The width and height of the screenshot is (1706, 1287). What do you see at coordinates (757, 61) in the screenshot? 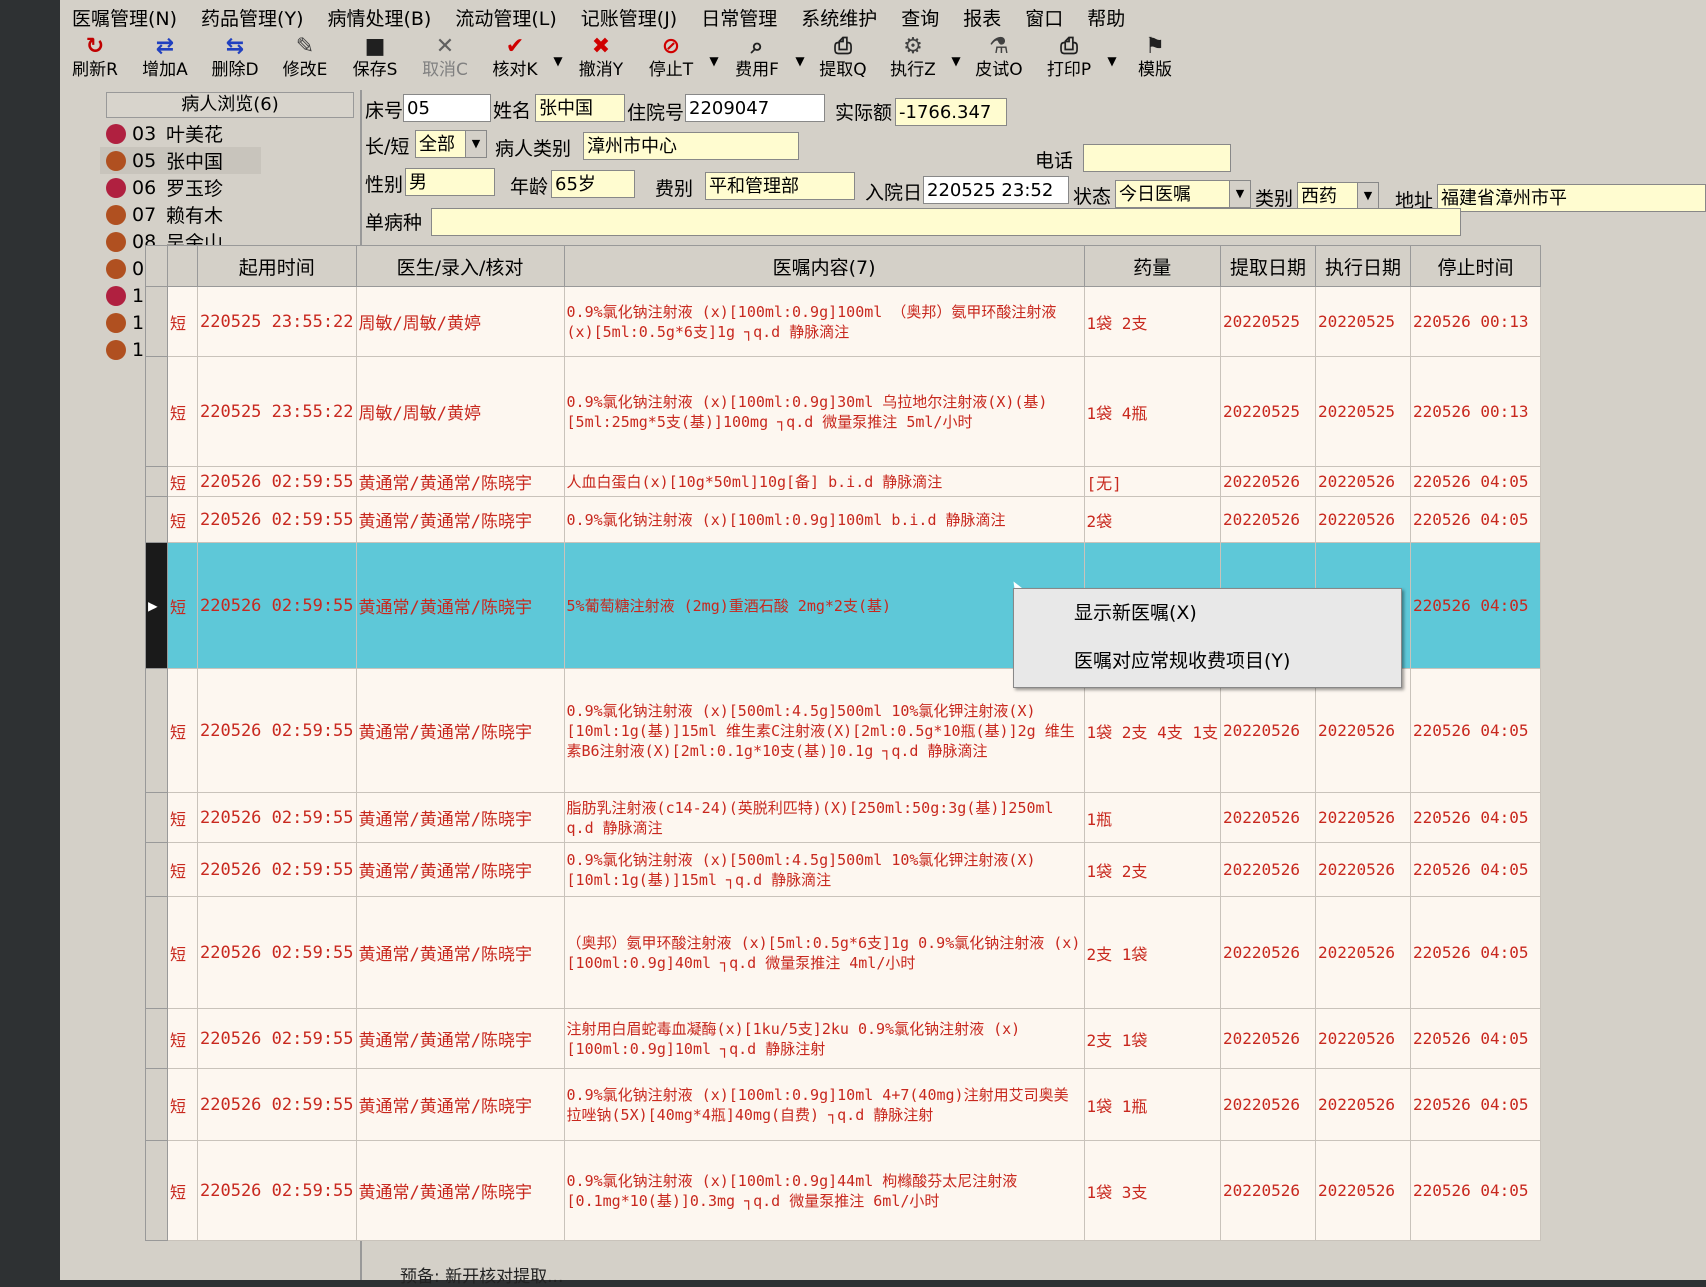
I see `toolbar-button-9: ⌕ 费用F` at bounding box center [757, 61].